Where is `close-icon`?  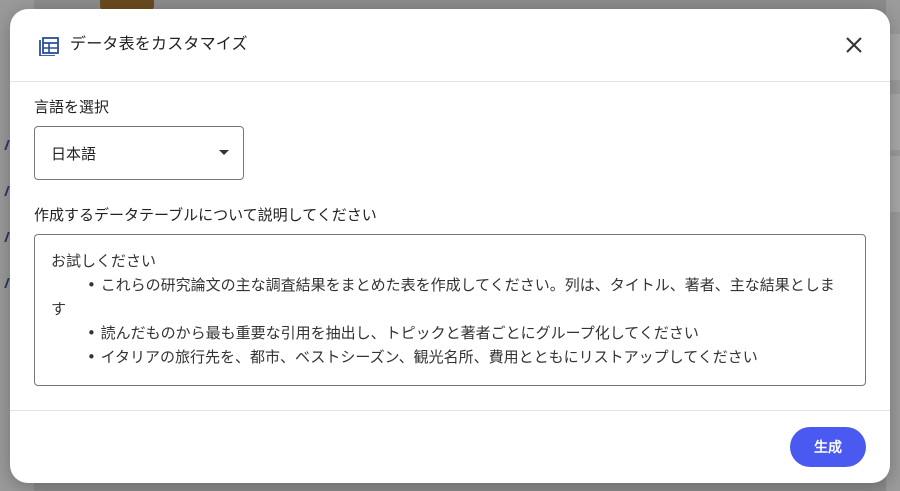
close-icon is located at coordinates (854, 45).